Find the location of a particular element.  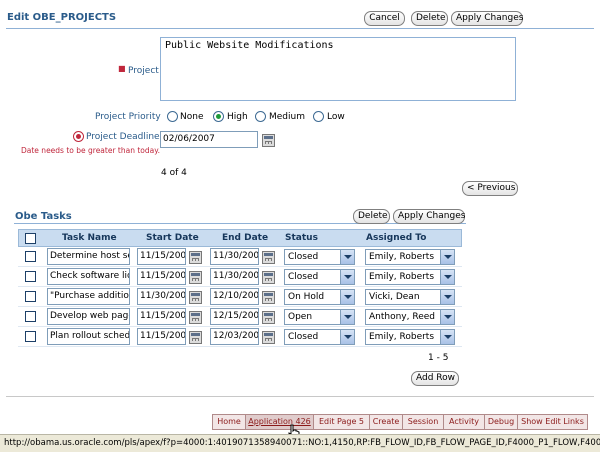

assigned-to-value: Vicki, Dean is located at coordinates (394, 297).